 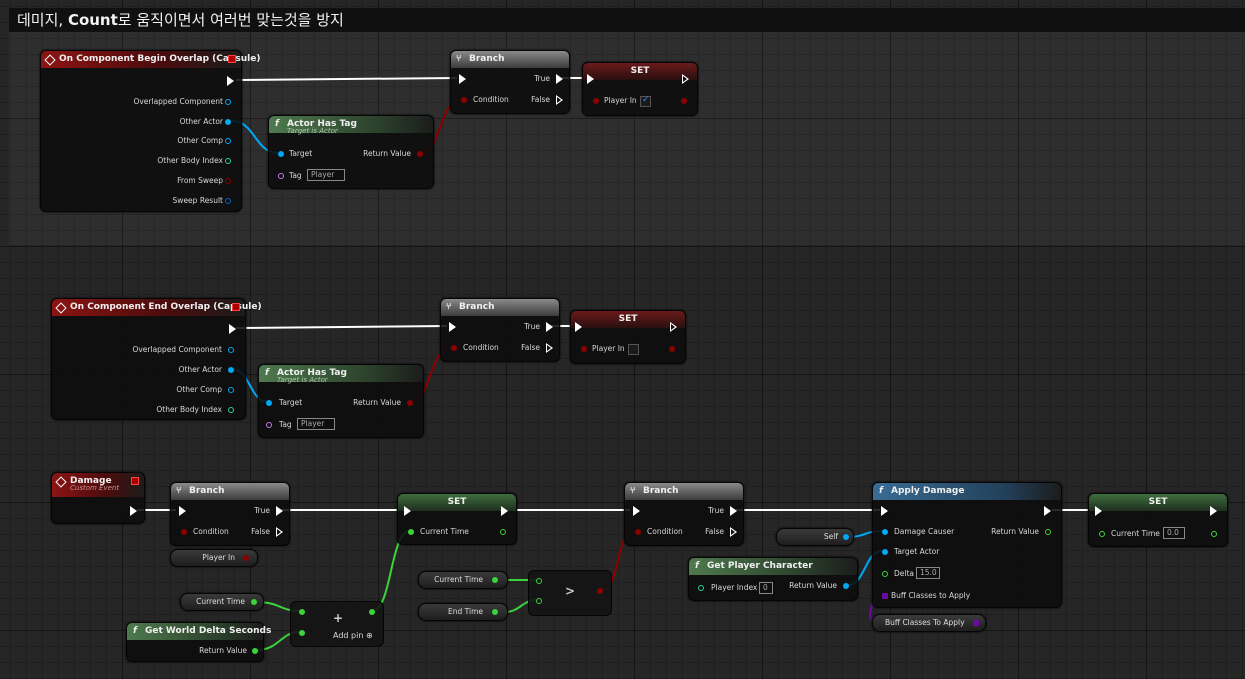 What do you see at coordinates (885, 596) in the screenshot?
I see `buff-classes-pin` at bounding box center [885, 596].